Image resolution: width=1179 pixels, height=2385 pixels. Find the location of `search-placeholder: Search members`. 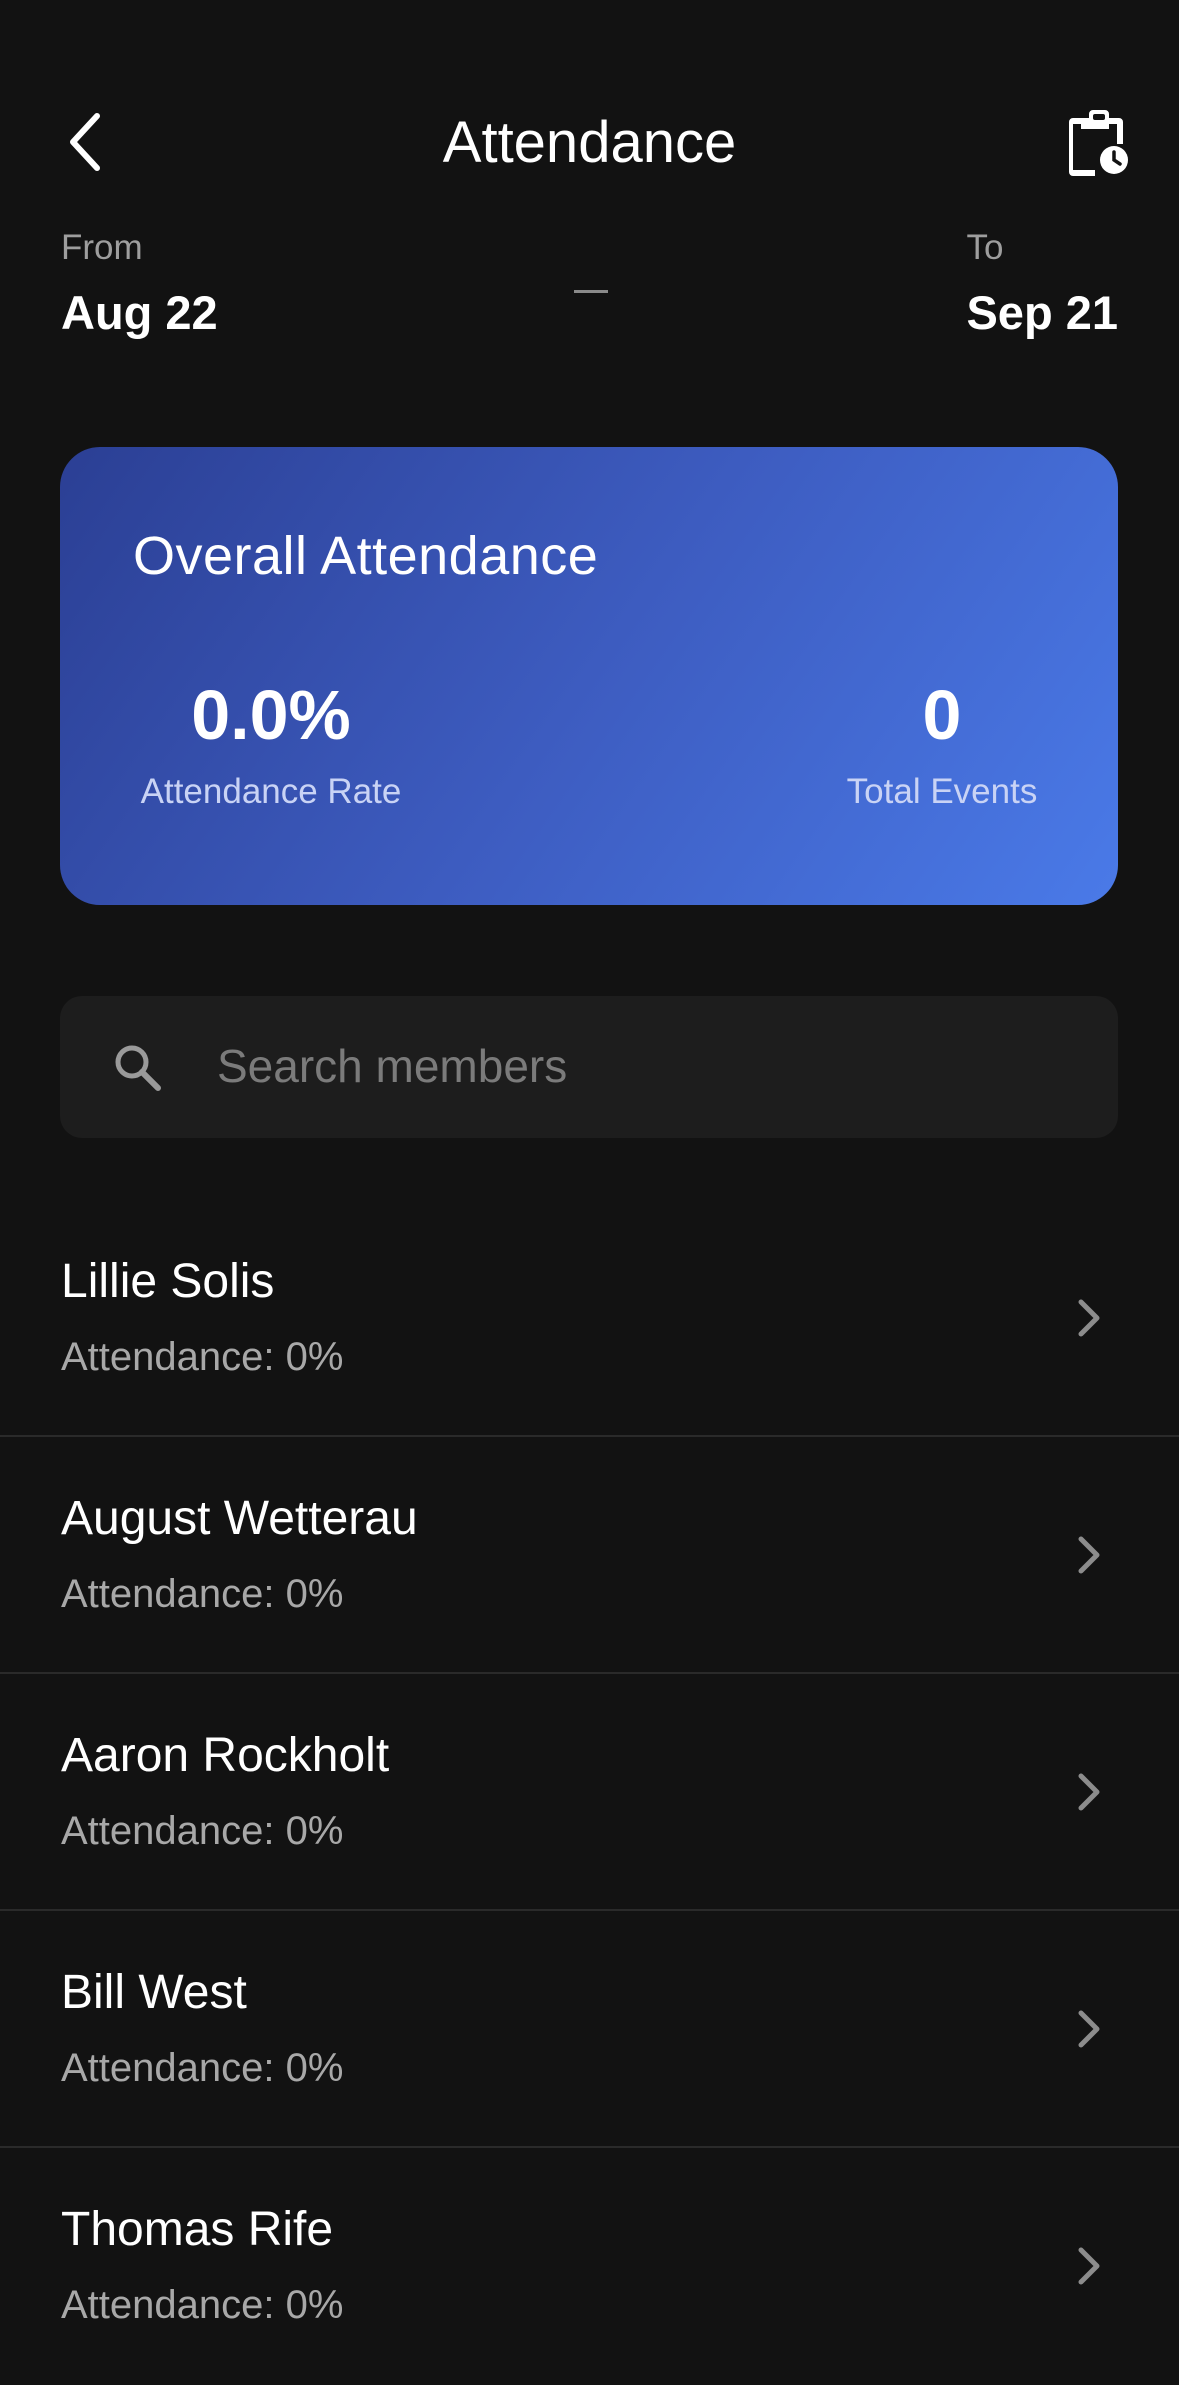

search-placeholder: Search members is located at coordinates (392, 1066).